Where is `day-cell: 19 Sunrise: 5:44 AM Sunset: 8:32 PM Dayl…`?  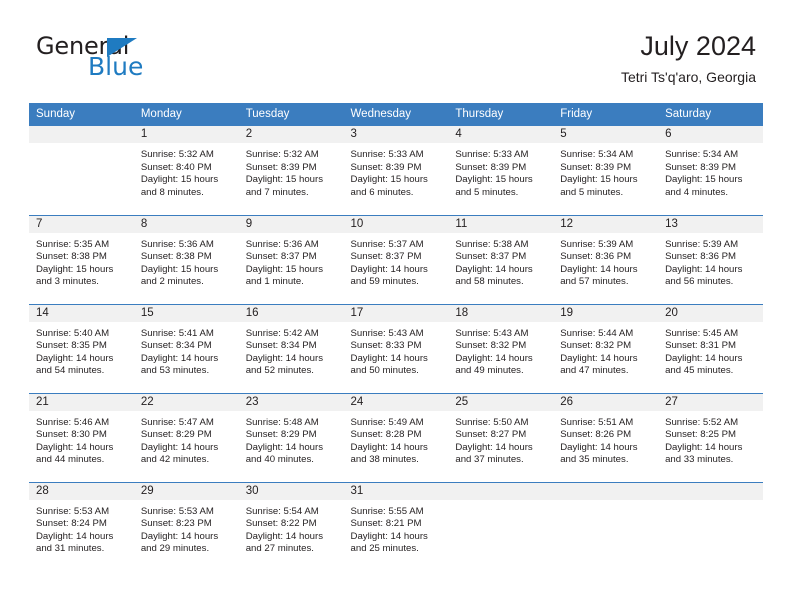
day-cell: 19 Sunrise: 5:44 AM Sunset: 8:32 PM Dayl… is located at coordinates (606, 348).